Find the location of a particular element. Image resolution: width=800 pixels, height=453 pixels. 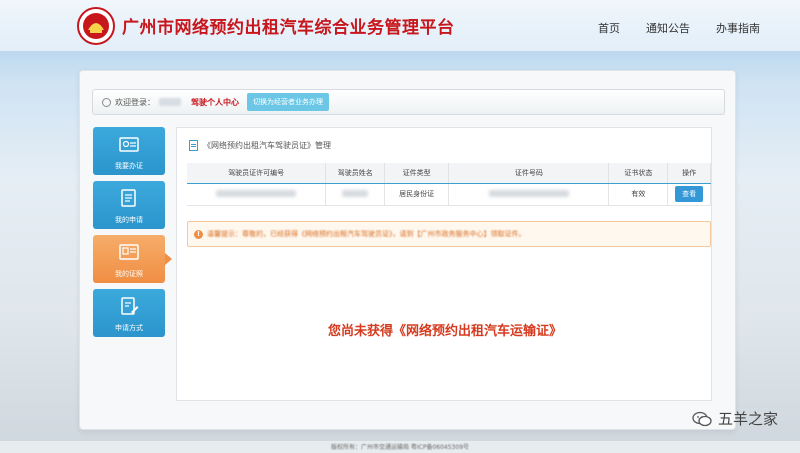

sidebar-item-apply: 我要办证 is located at coordinates (129, 151).